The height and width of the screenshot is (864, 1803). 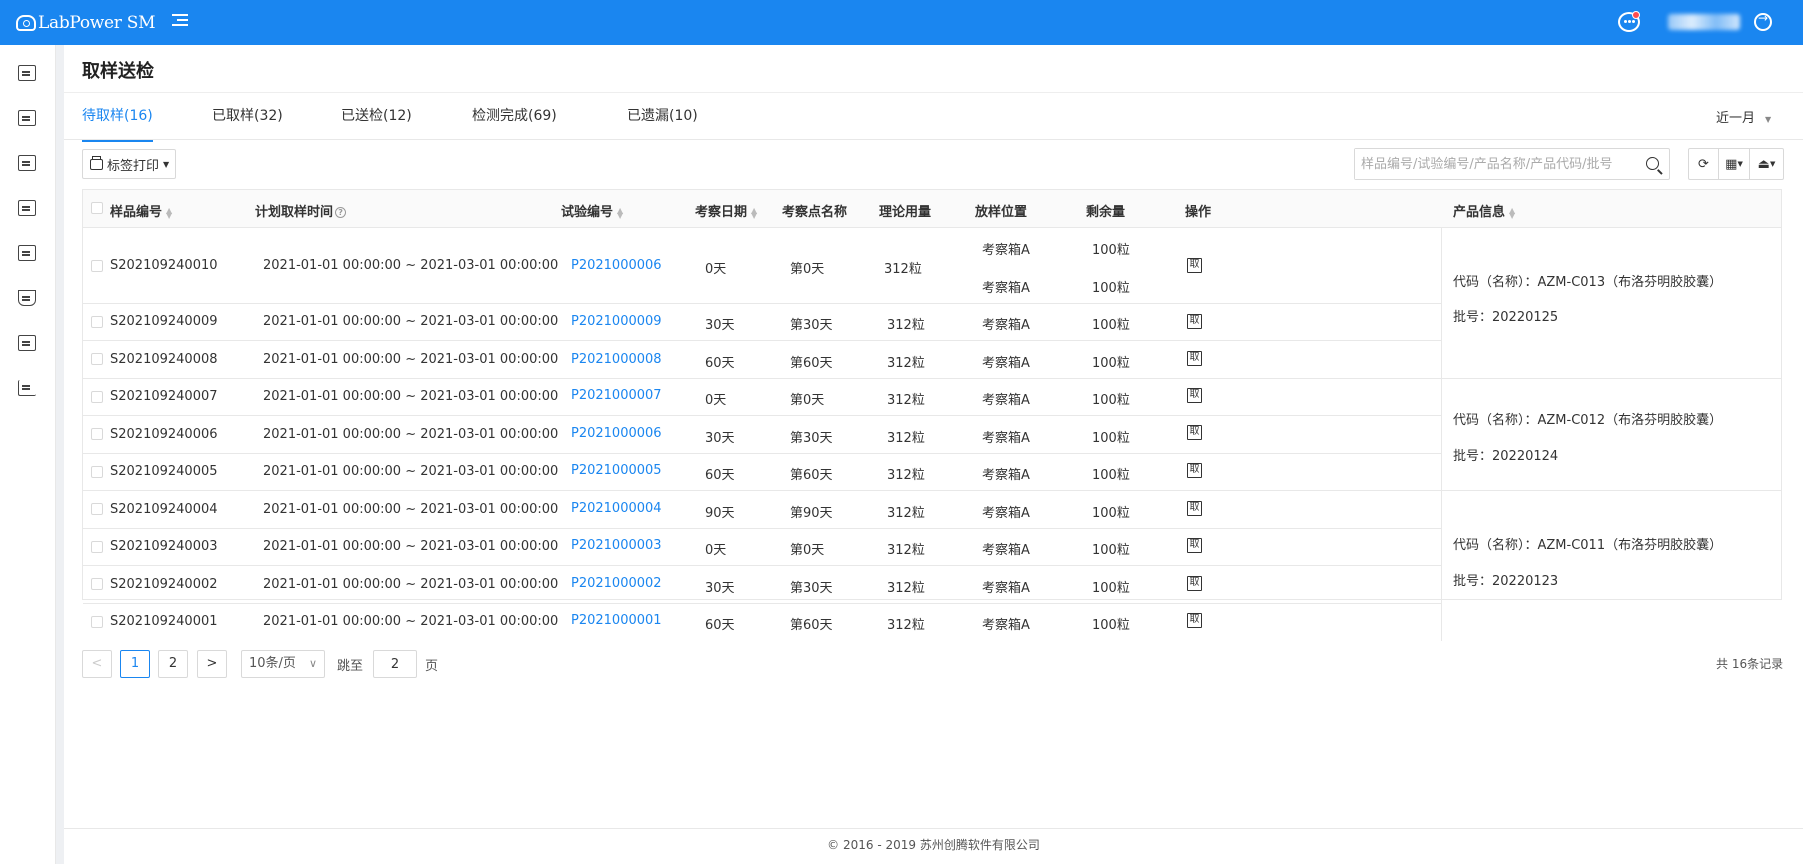 What do you see at coordinates (141, 210) in the screenshot?
I see `header-sample-no: 样品编号 ▲ ▼` at bounding box center [141, 210].